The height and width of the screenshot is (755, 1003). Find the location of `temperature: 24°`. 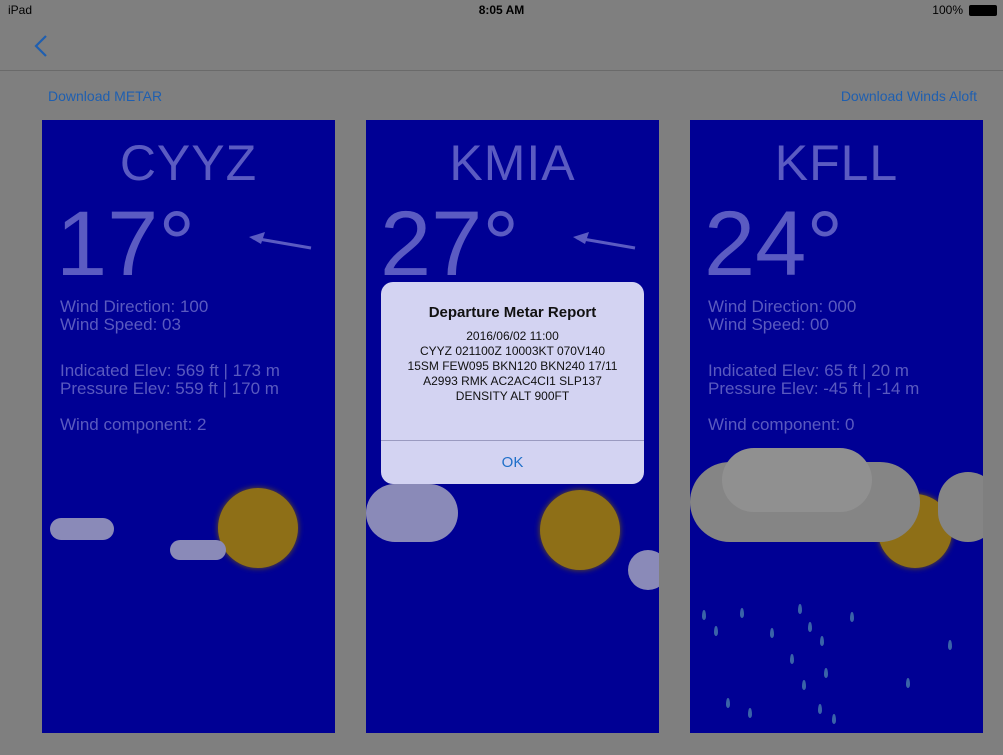

temperature: 24° is located at coordinates (774, 244).